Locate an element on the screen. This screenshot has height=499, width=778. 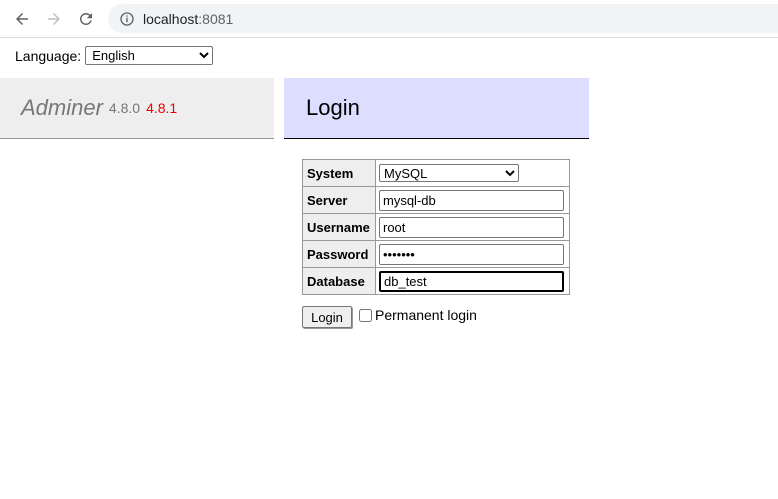
username-input is located at coordinates (471, 227).